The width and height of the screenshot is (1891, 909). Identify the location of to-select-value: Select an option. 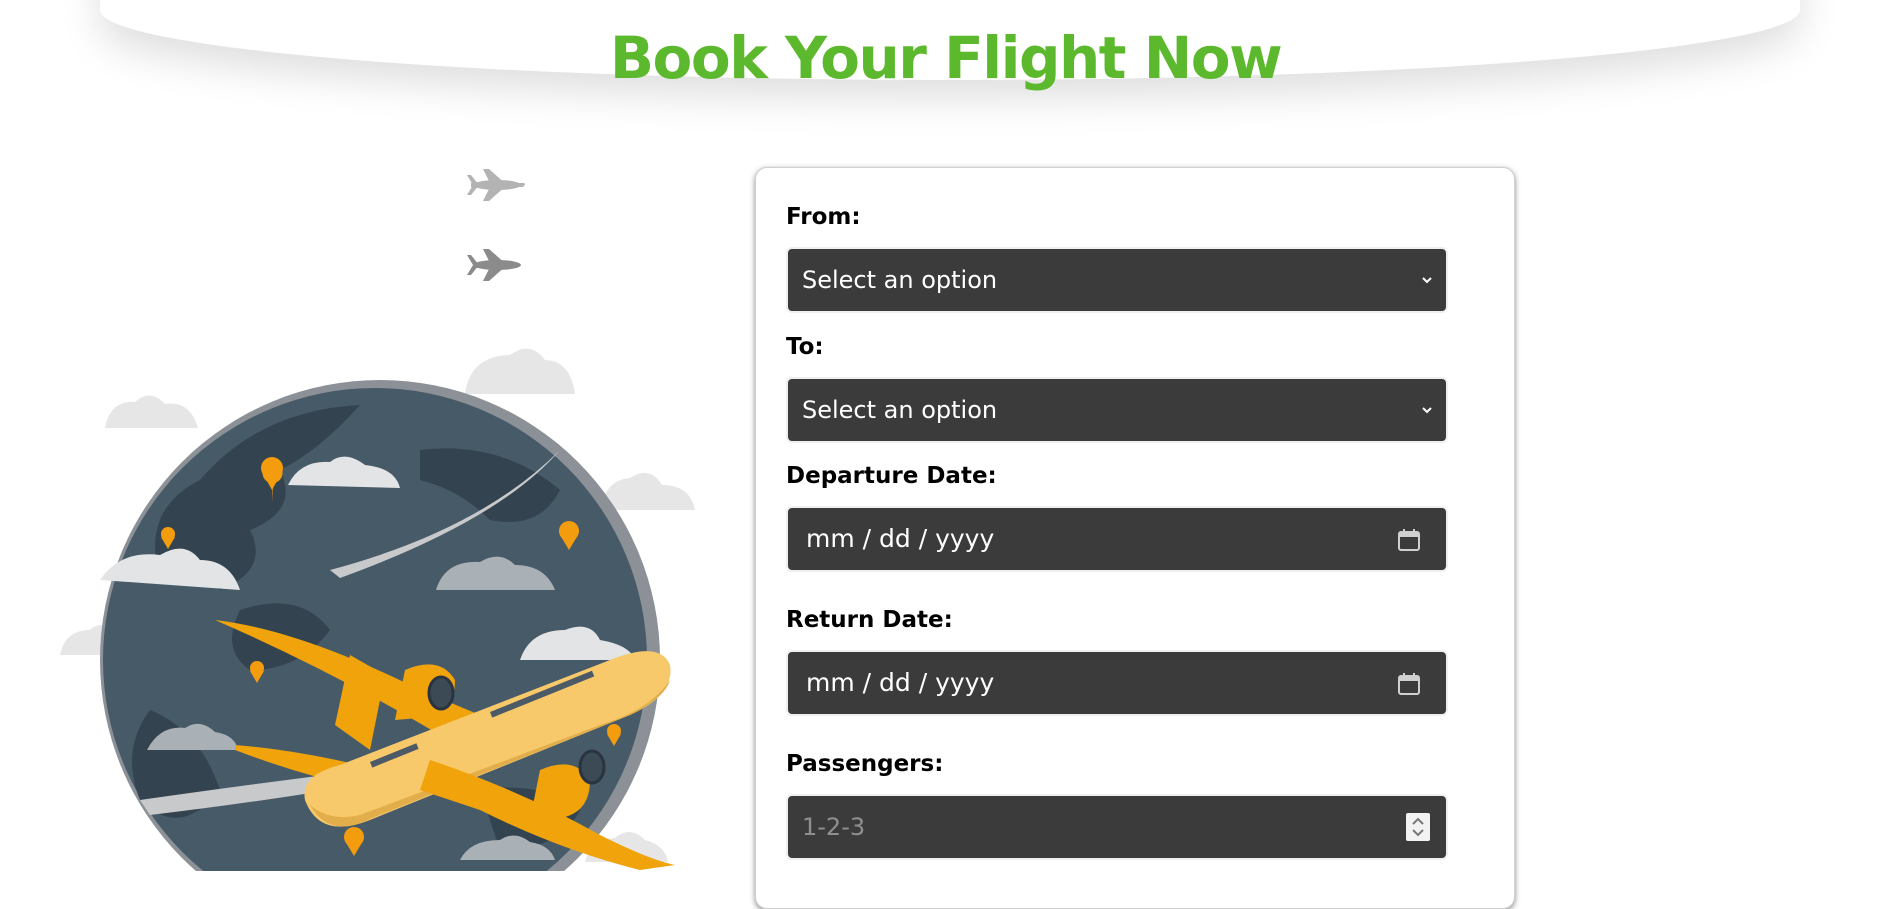
(900, 410).